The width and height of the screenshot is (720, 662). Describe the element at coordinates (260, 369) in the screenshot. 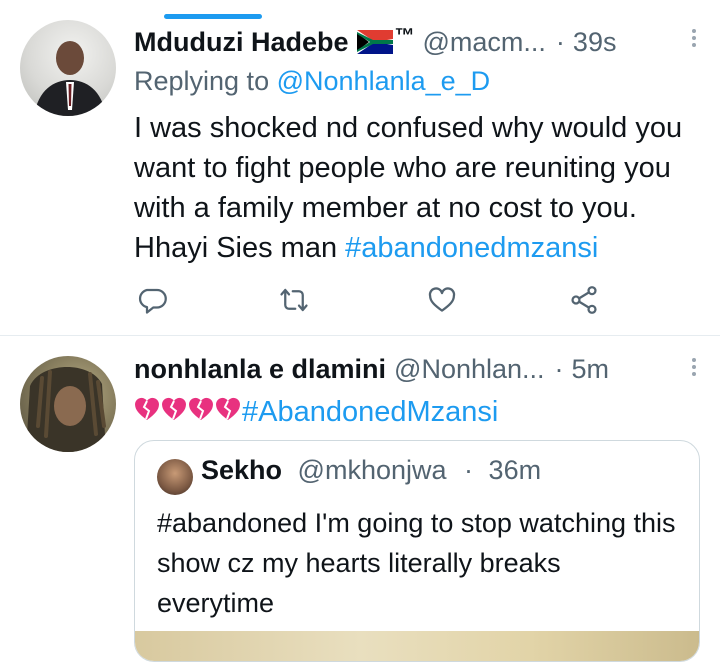

I see `display-name: nonhlanla e dlamini` at that location.